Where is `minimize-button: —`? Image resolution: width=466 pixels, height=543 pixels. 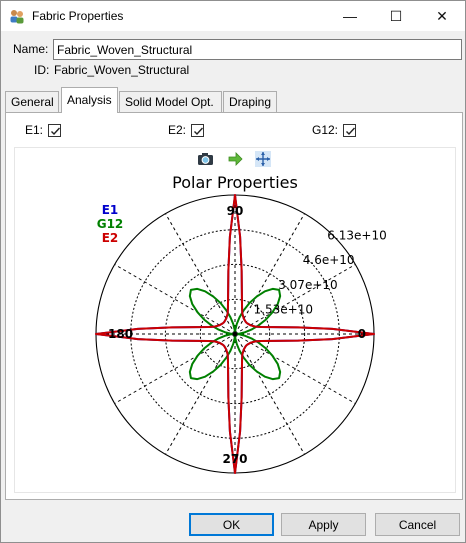
minimize-button: — is located at coordinates (350, 16).